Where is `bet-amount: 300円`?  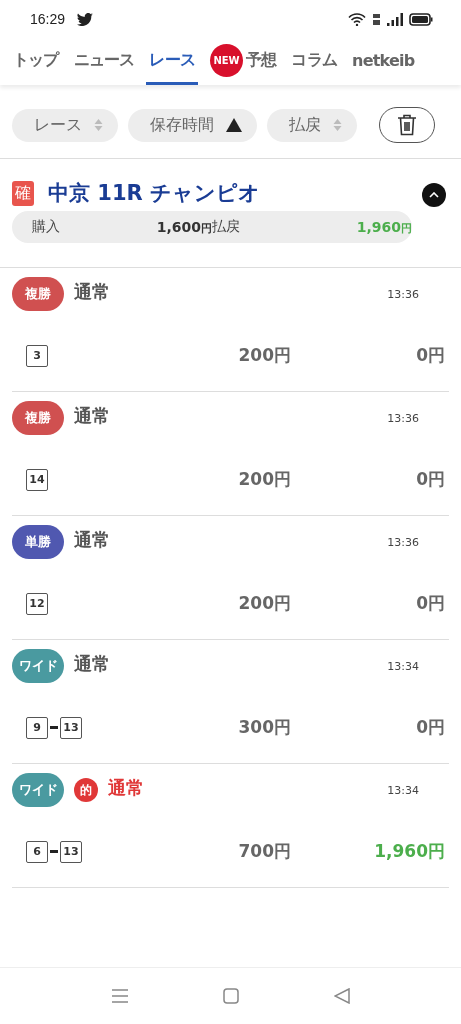
bet-amount: 300円 is located at coordinates (264, 727).